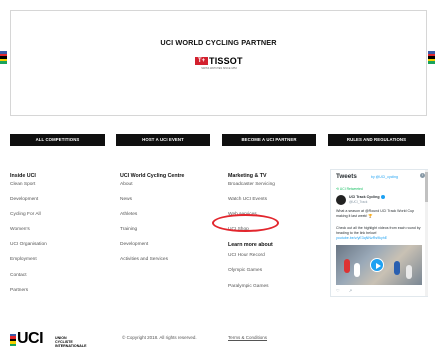  Describe the element at coordinates (152, 219) in the screenshot. I see `footer-link-athletes: Athletes` at that location.